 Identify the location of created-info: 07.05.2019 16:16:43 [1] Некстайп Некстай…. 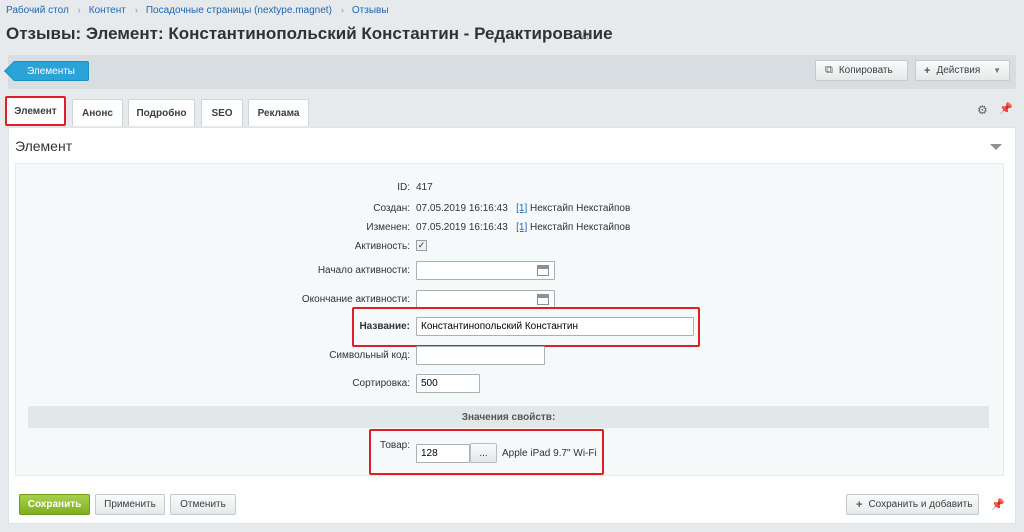
(523, 208).